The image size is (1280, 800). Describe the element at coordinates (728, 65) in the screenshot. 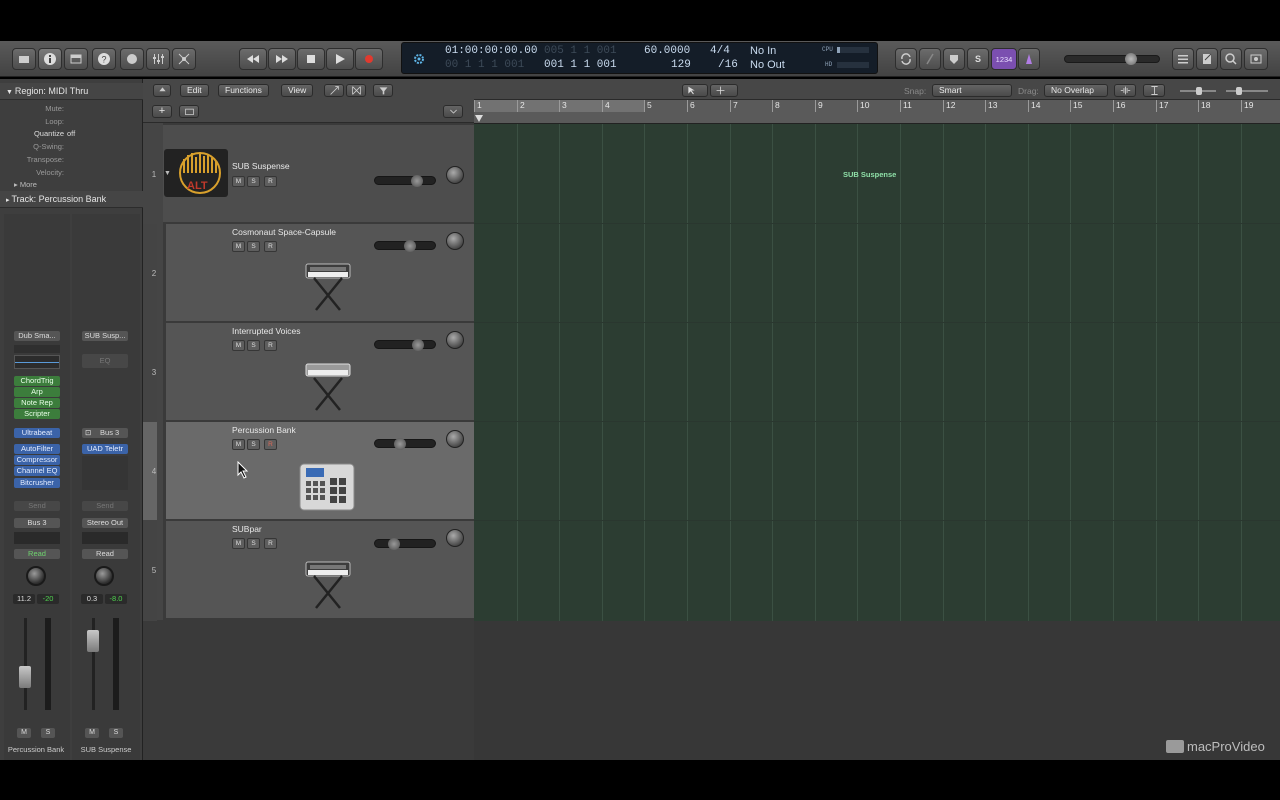

I see `lcd-division: /16` at that location.